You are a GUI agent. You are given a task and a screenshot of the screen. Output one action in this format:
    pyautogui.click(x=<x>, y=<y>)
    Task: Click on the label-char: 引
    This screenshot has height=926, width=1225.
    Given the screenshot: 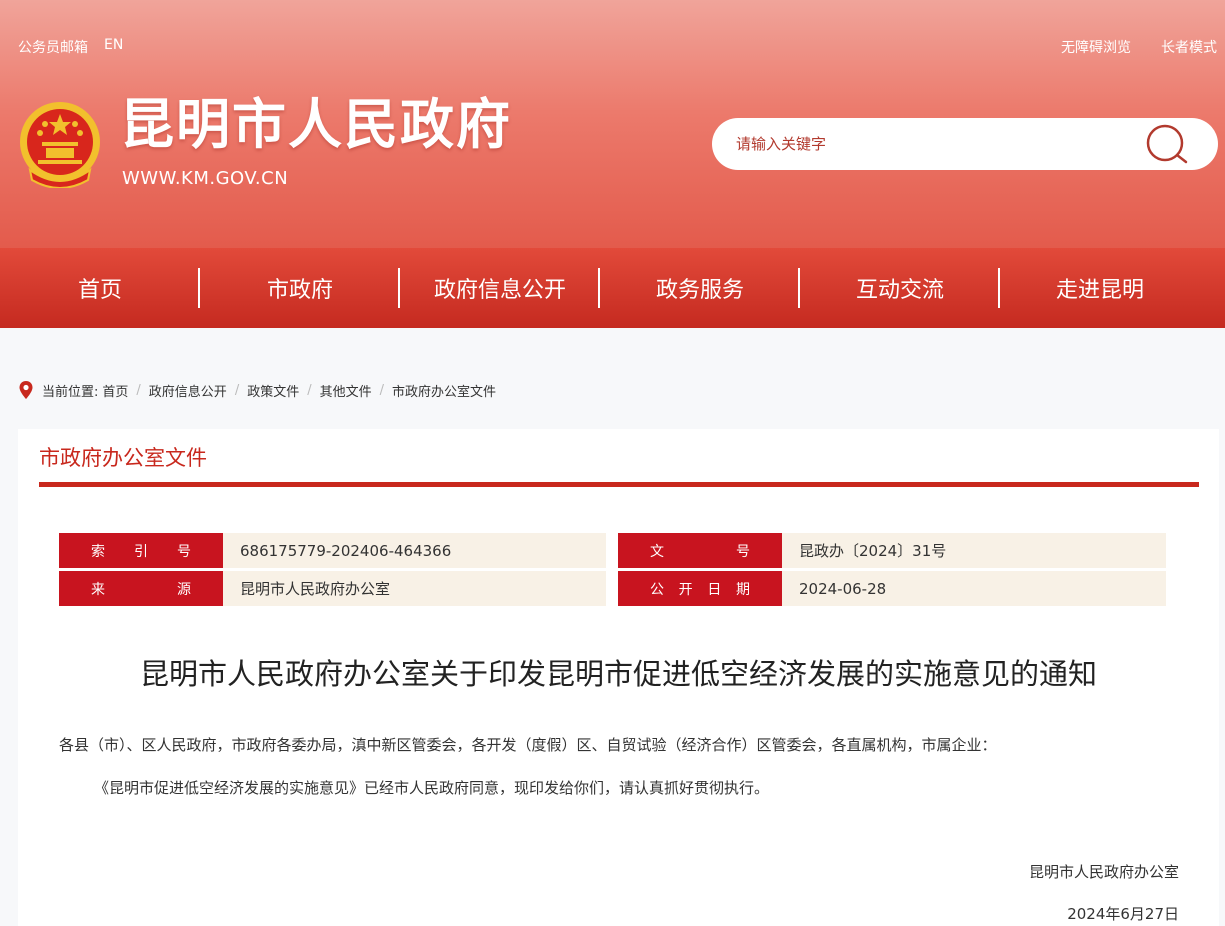 What is the action you would take?
    pyautogui.click(x=141, y=551)
    